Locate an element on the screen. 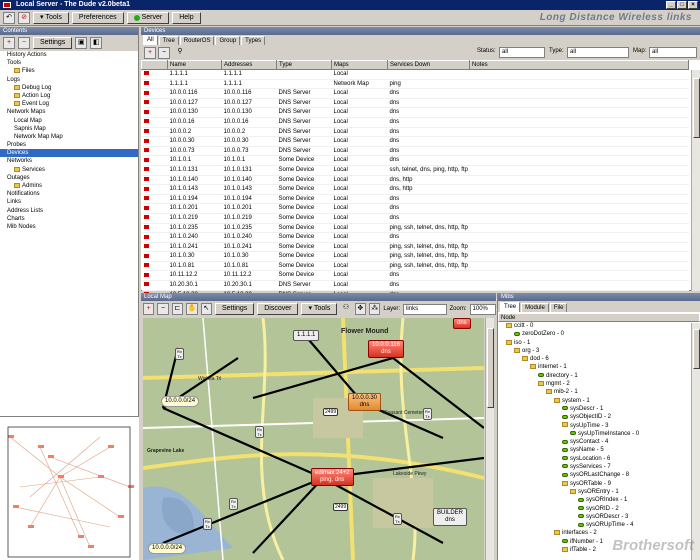 The width and height of the screenshot is (700, 560). preferences-button: Preferences is located at coordinates (97, 17).